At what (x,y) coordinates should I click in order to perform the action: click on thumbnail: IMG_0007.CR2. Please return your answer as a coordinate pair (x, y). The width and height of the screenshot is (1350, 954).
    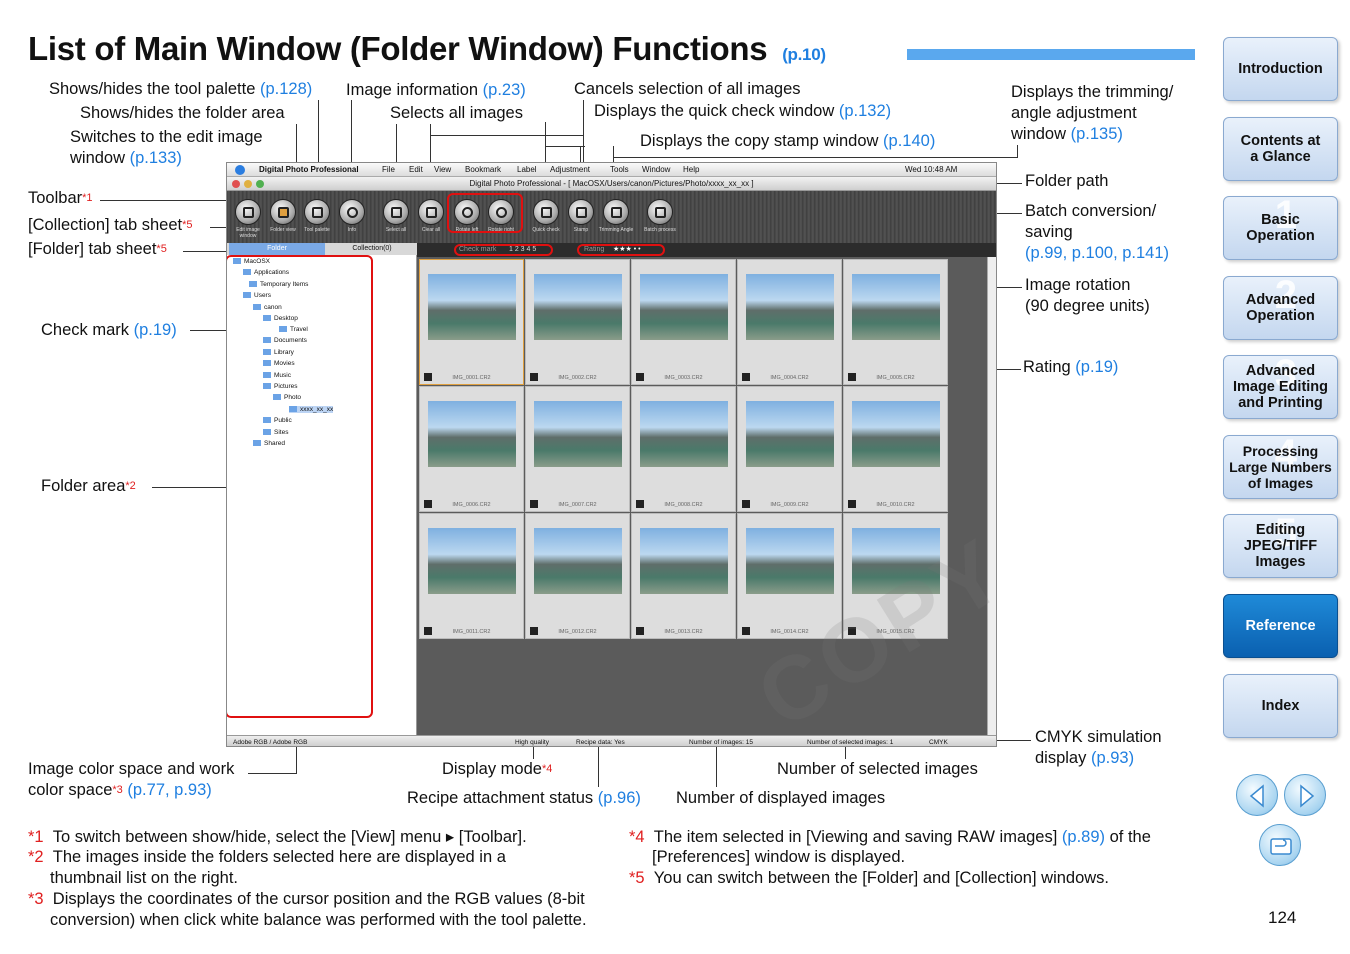
    Looking at the image, I should click on (577, 449).